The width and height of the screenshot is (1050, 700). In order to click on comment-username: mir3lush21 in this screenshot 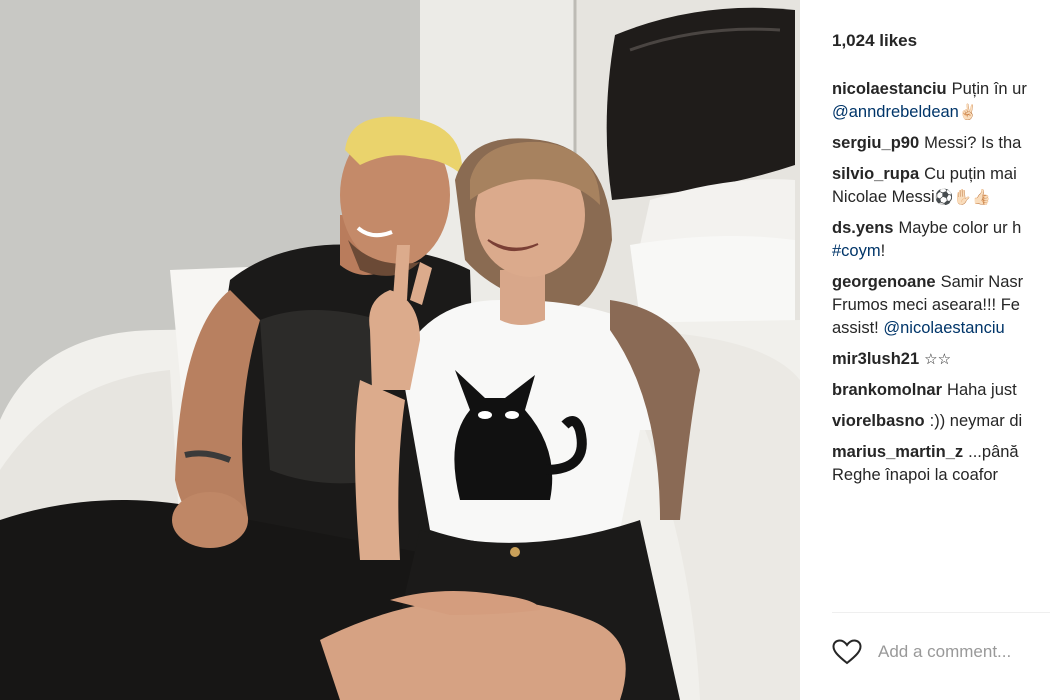, I will do `click(875, 359)`.